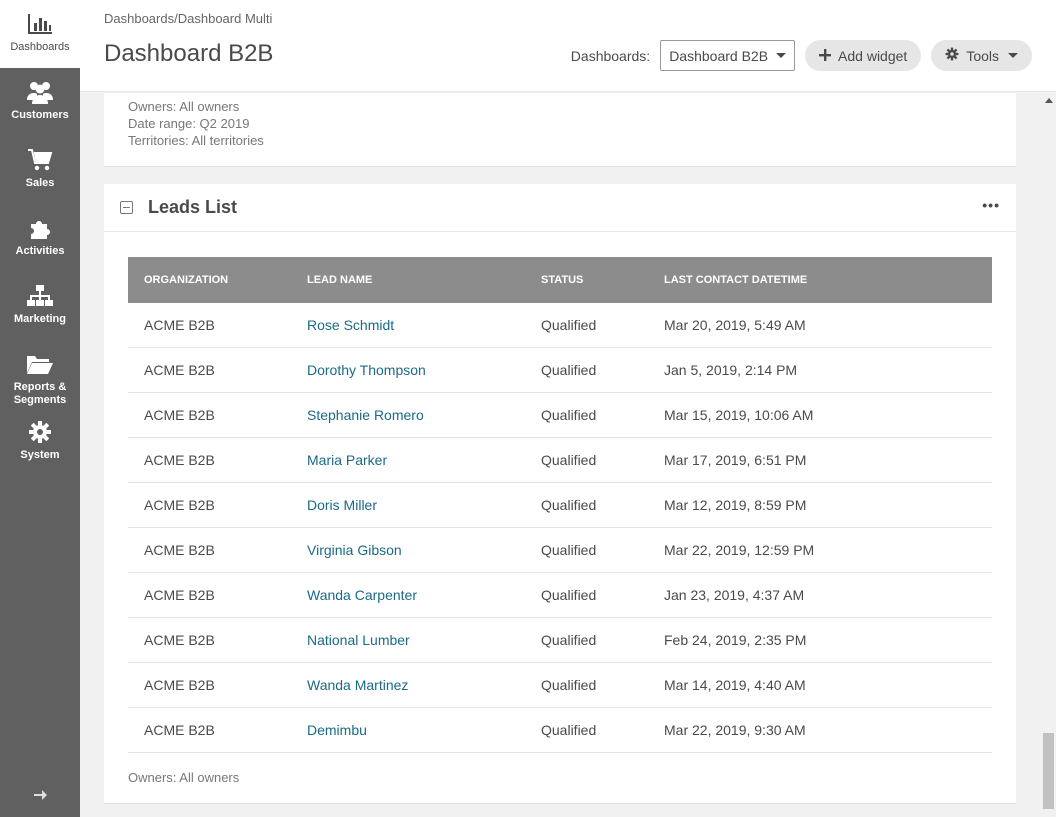  Describe the element at coordinates (184, 777) in the screenshot. I see `owners-footer-text: Owners: All owners` at that location.